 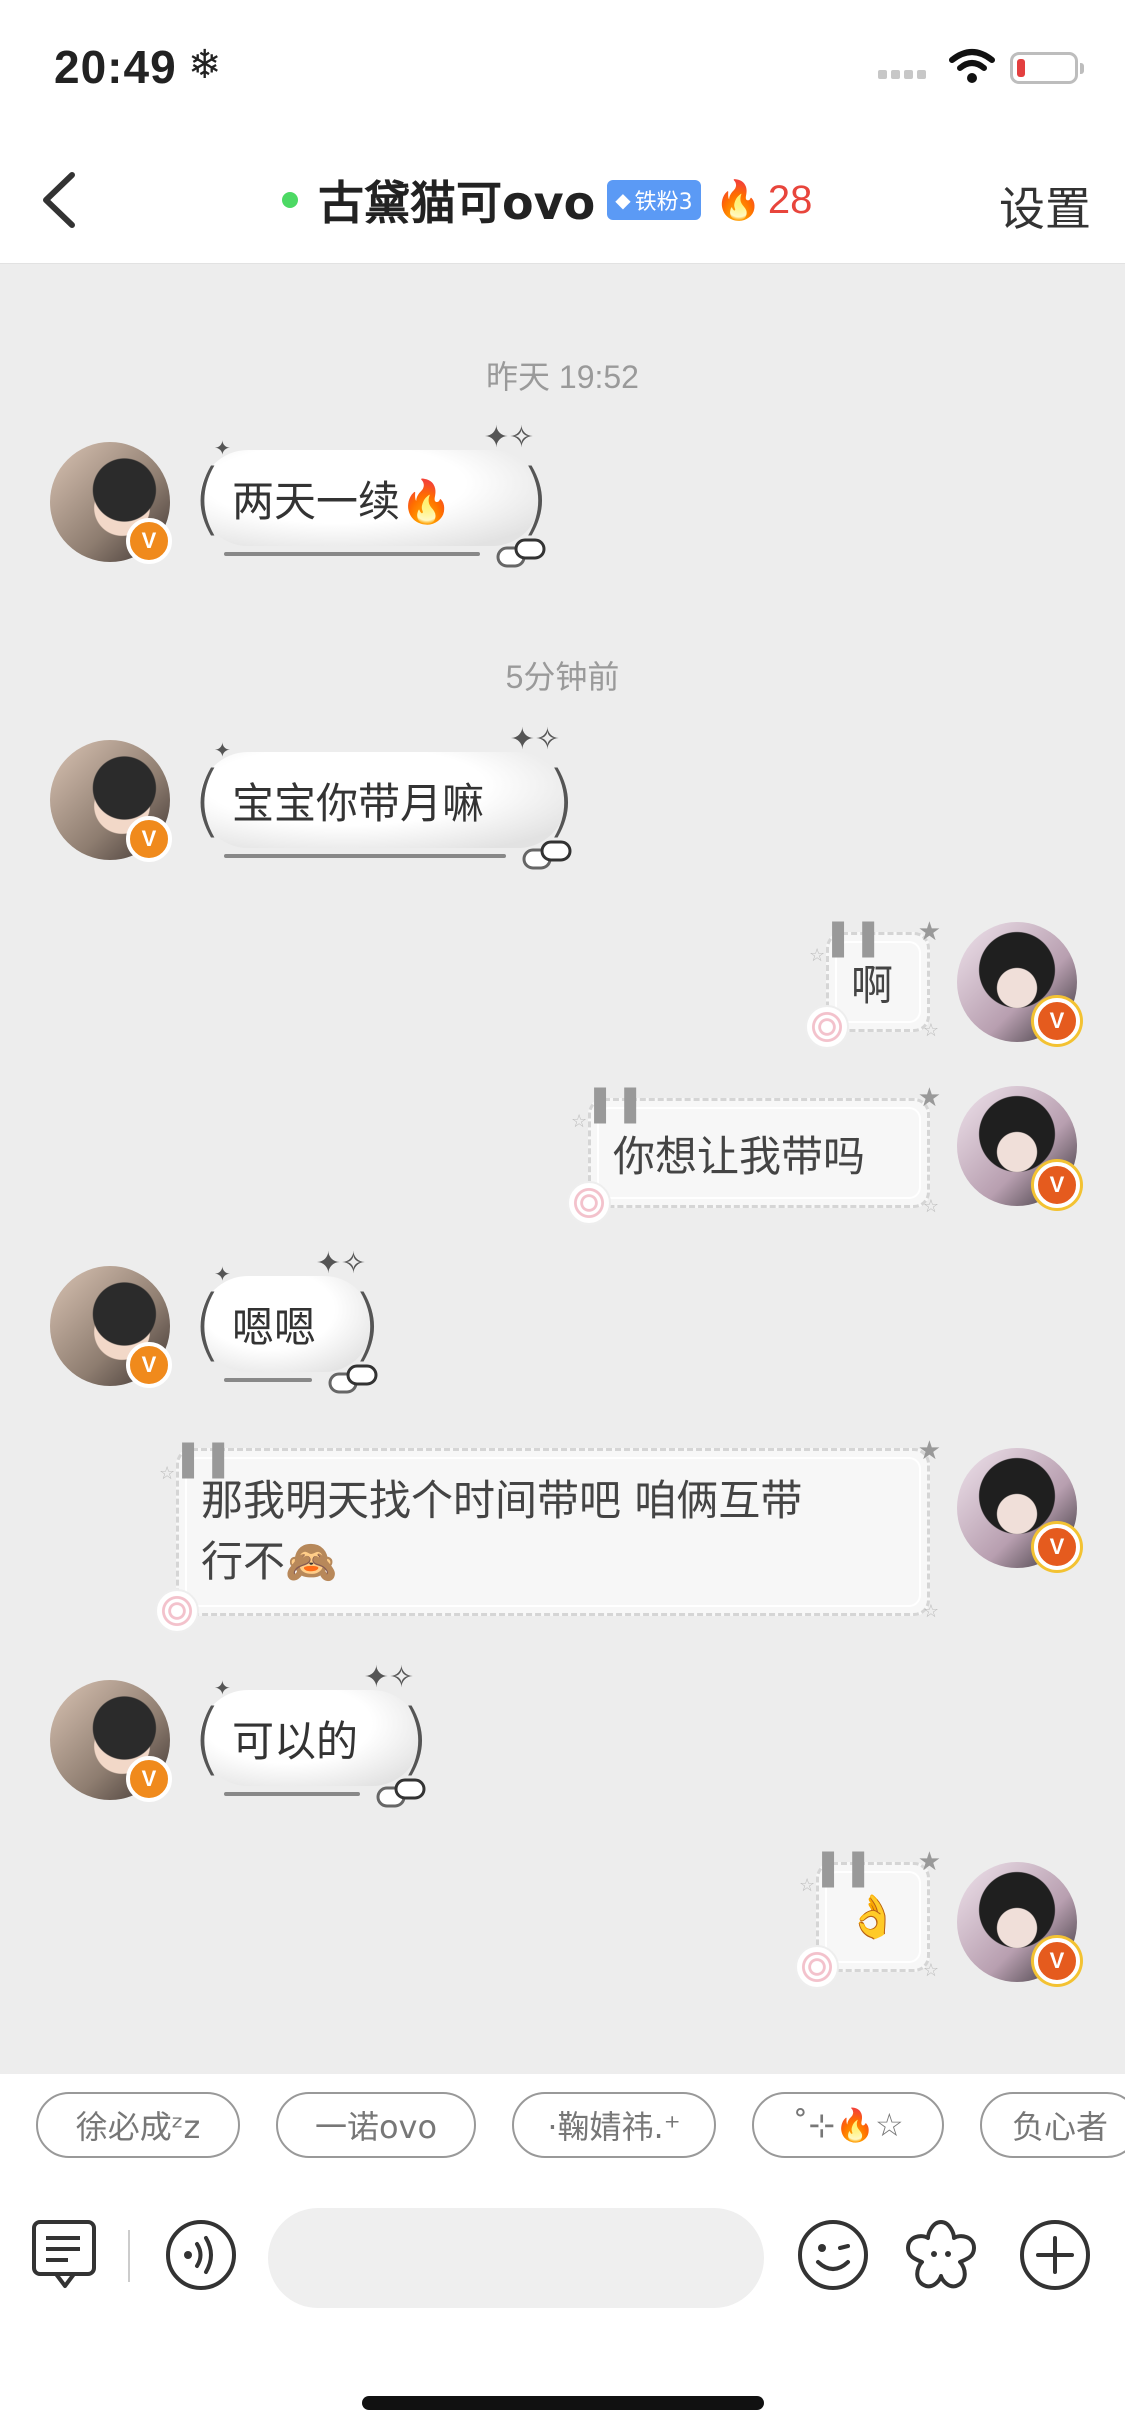 I want to click on fan-level-badge: ◆ 铁粉3, so click(x=654, y=200).